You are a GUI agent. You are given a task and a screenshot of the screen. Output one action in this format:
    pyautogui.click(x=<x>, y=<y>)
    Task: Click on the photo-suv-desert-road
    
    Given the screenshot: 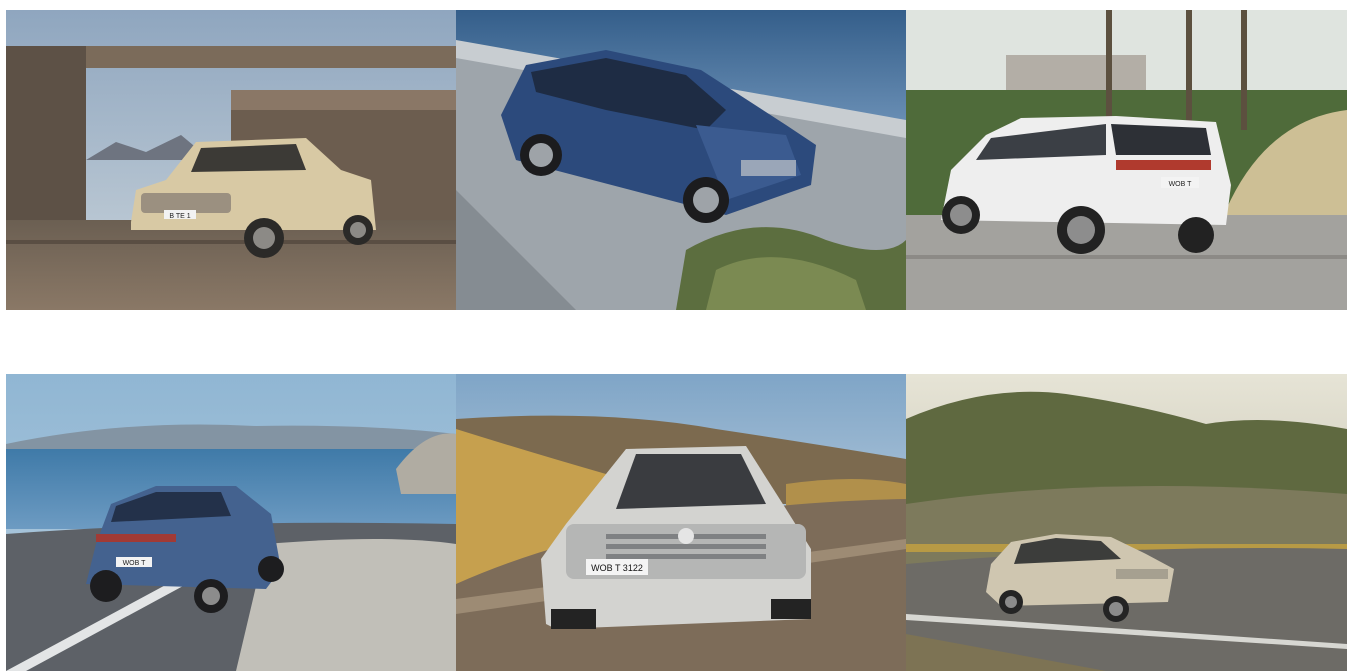 What is the action you would take?
    pyautogui.click(x=1126, y=522)
    